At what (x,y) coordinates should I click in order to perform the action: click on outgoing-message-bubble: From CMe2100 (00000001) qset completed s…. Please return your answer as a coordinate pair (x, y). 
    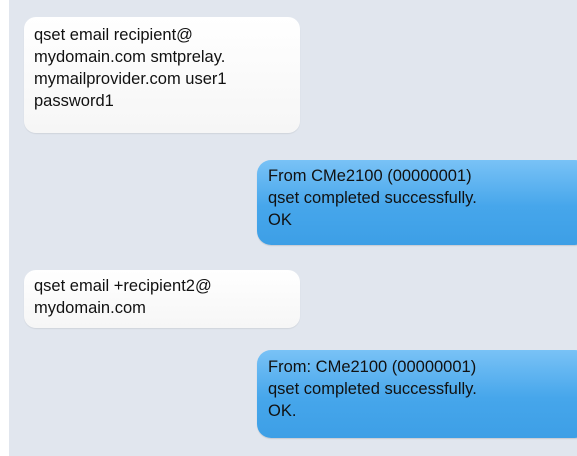
    Looking at the image, I should click on (417, 202).